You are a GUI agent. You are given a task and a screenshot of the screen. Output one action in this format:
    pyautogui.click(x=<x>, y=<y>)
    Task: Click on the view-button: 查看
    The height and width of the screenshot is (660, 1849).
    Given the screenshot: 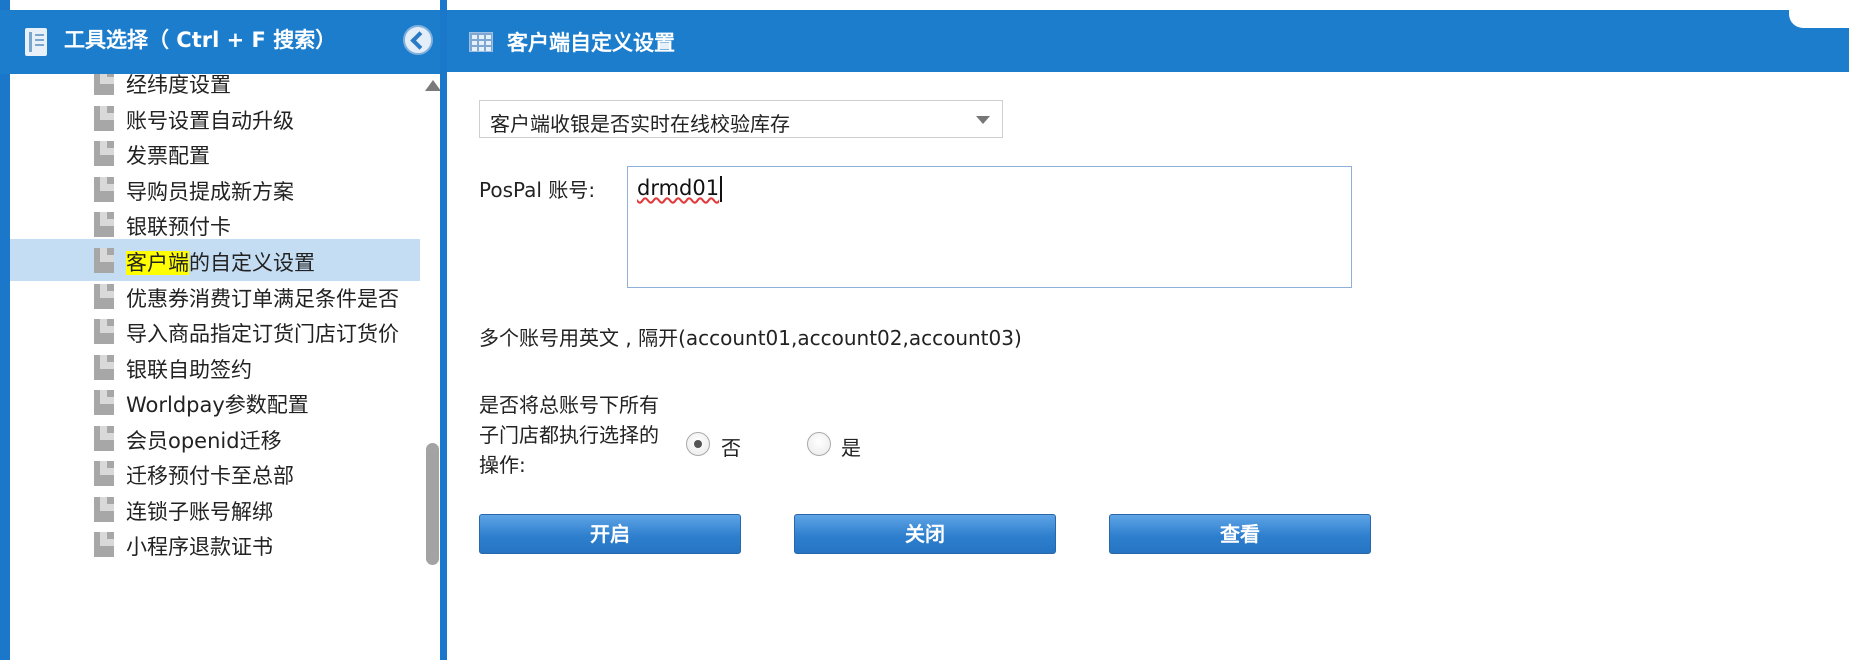 What is the action you would take?
    pyautogui.click(x=1240, y=534)
    